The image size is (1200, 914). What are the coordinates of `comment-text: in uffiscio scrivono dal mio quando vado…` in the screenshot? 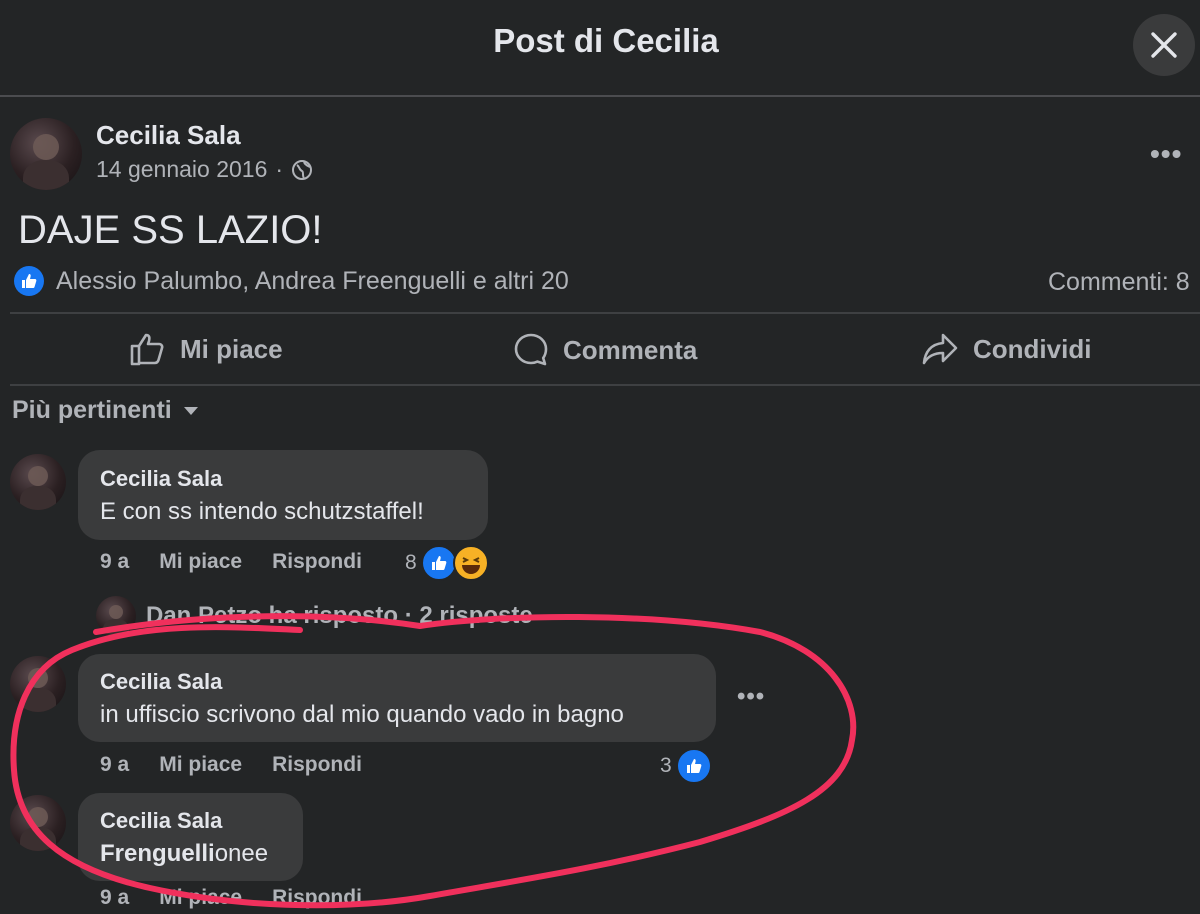 It's located at (362, 714).